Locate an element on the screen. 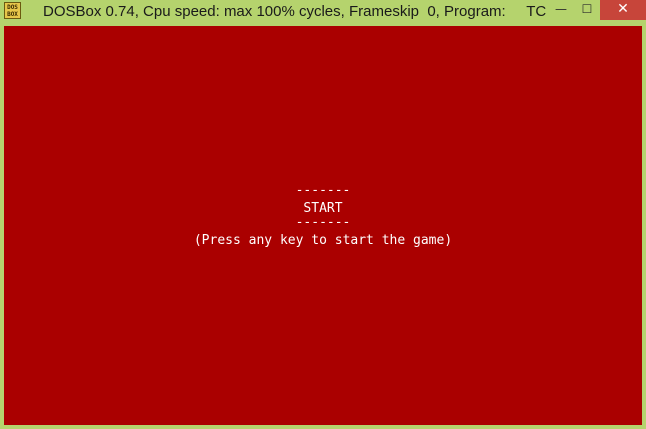 The image size is (646, 429). minimize-button: — is located at coordinates (561, 10).